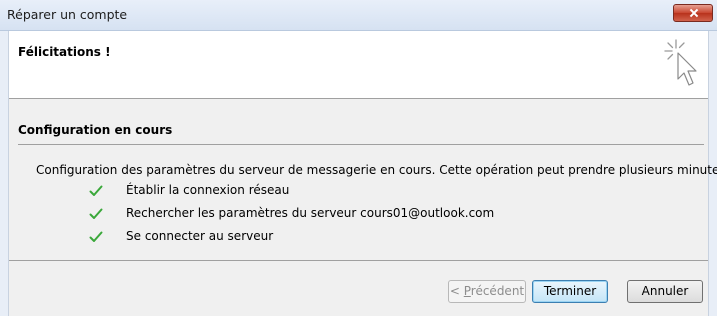 Image resolution: width=717 pixels, height=316 pixels. Describe the element at coordinates (693, 13) in the screenshot. I see `close-button` at that location.